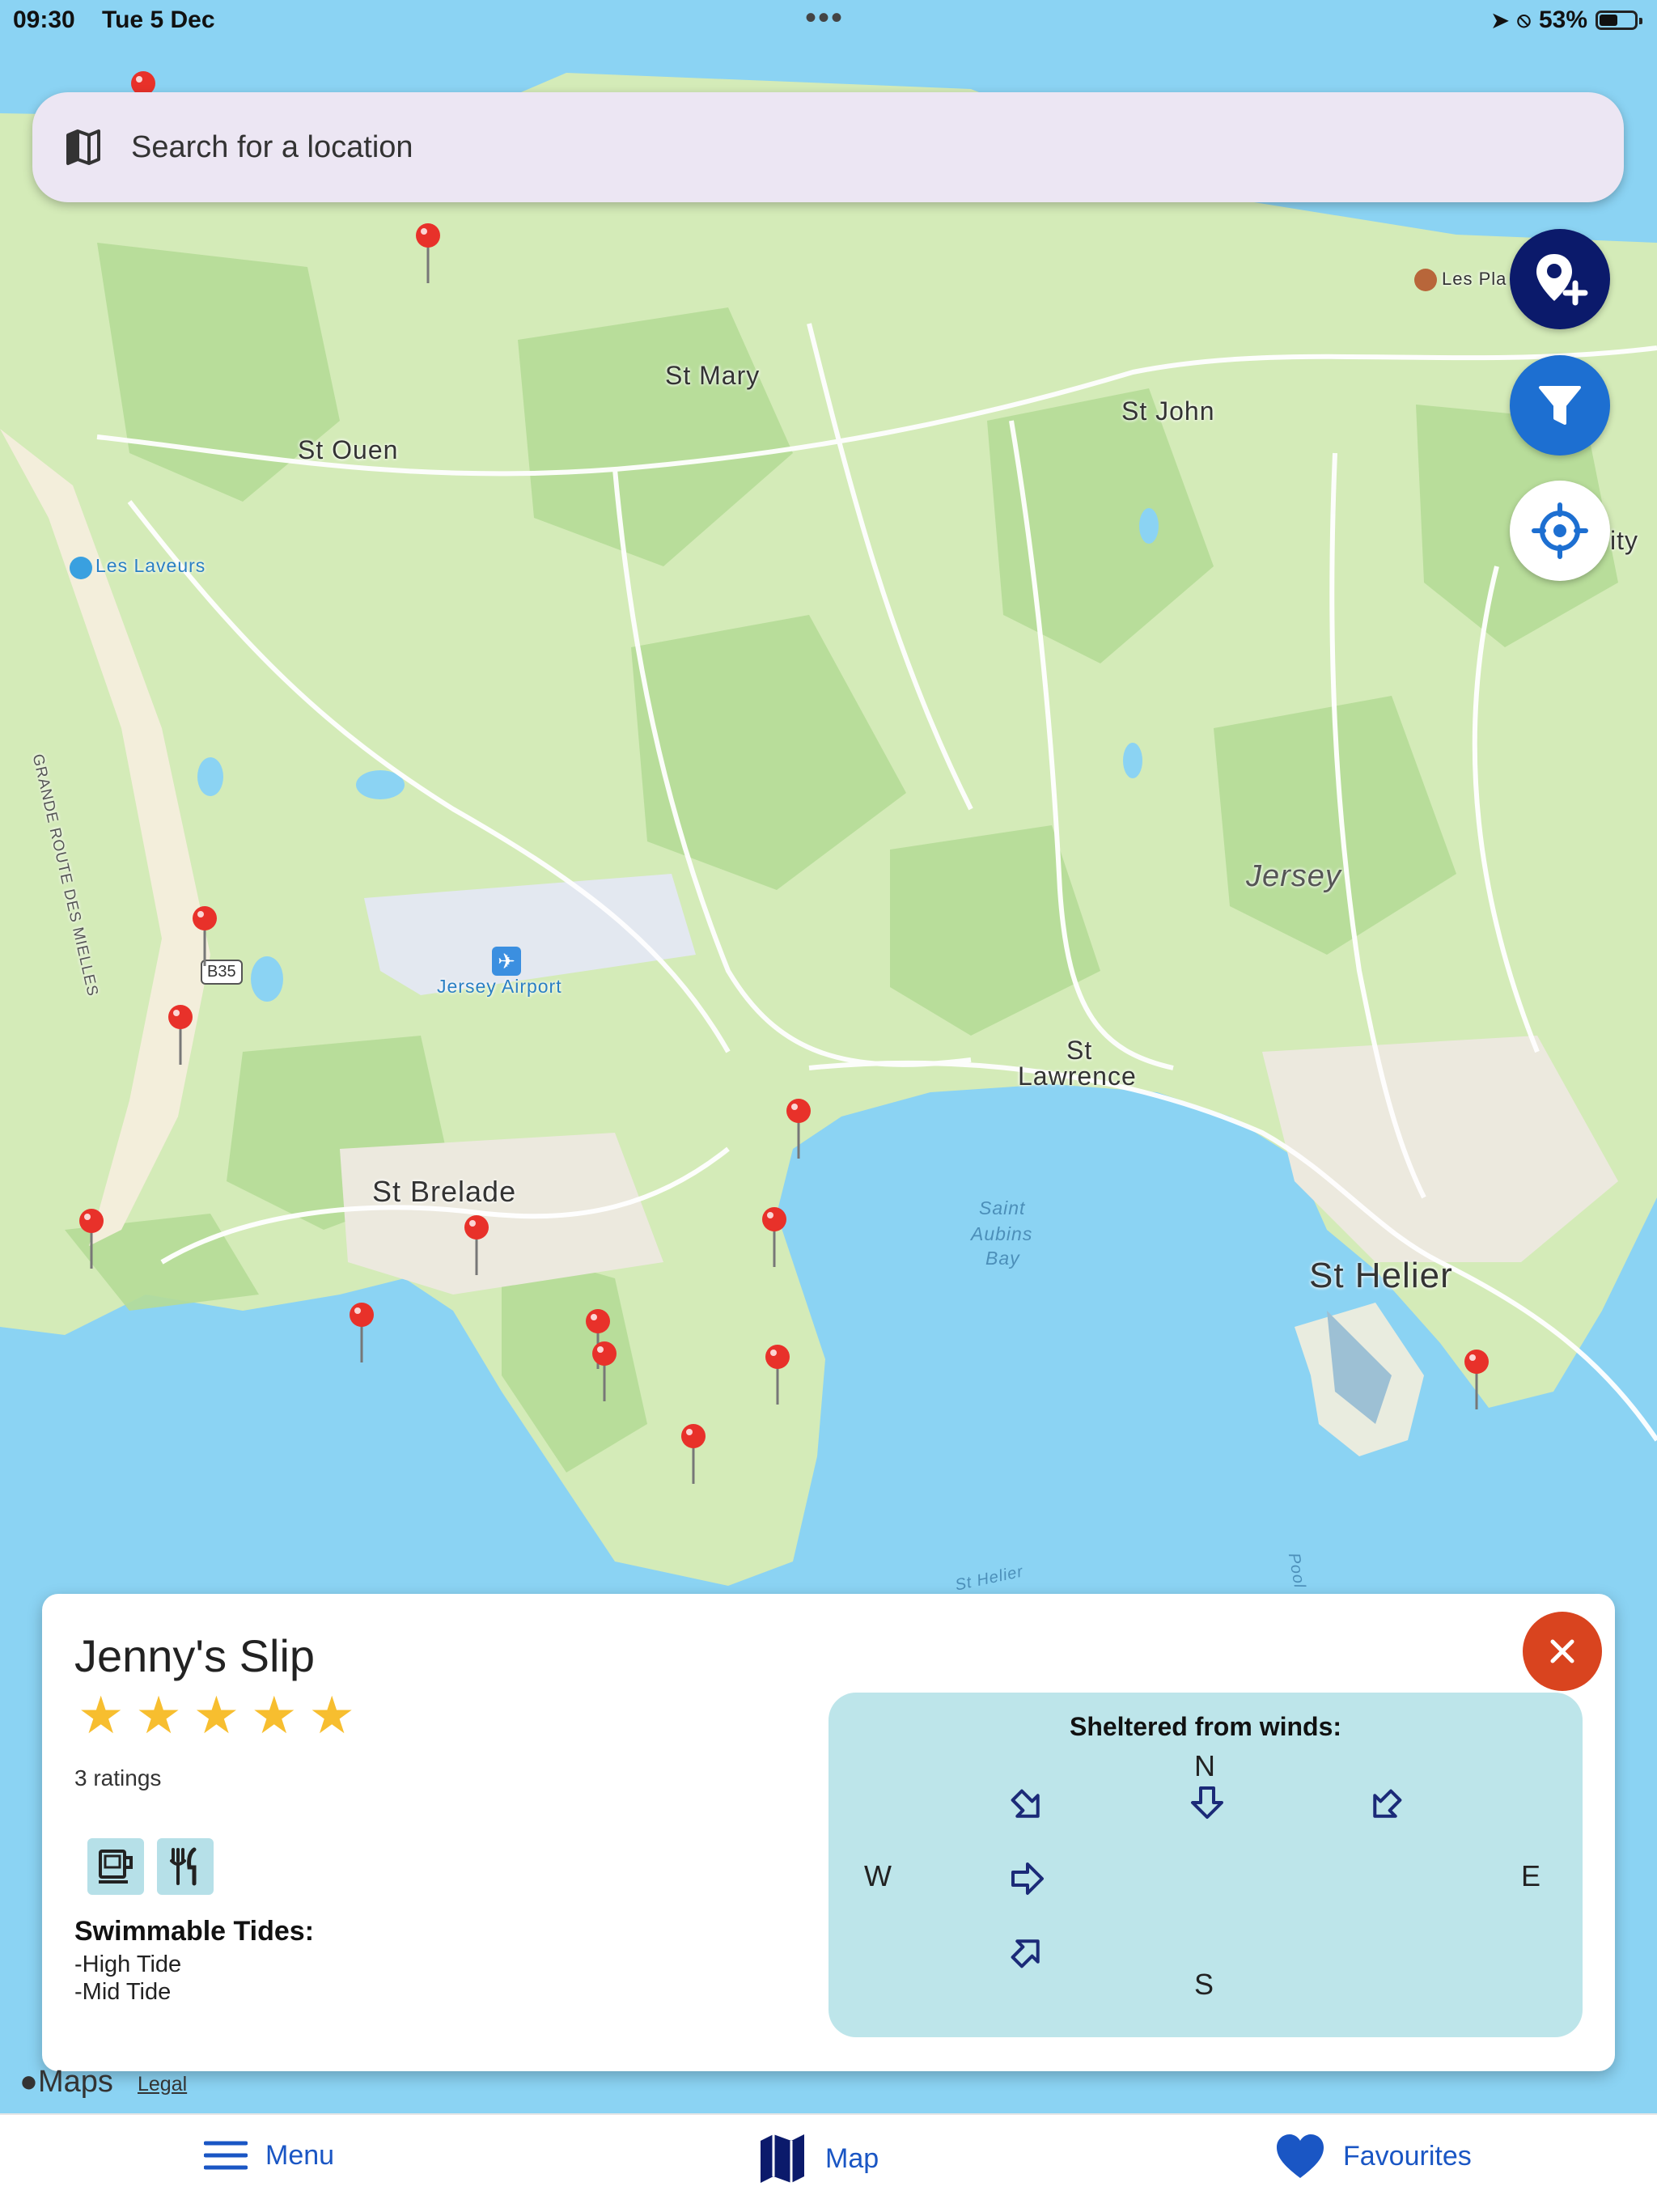  I want to click on status-time: 09:30, so click(44, 19).